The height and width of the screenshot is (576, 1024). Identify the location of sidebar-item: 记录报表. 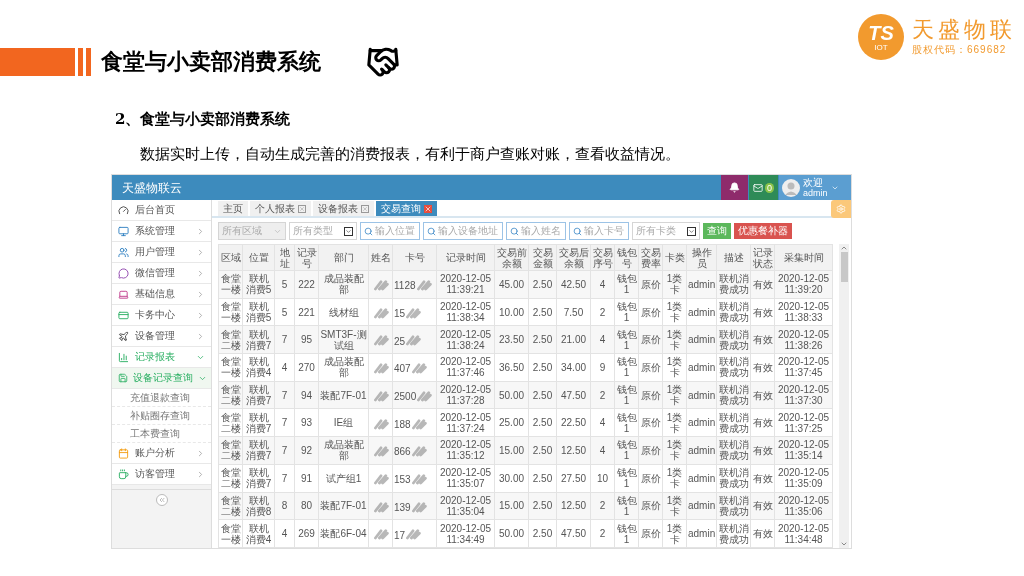
(161, 357).